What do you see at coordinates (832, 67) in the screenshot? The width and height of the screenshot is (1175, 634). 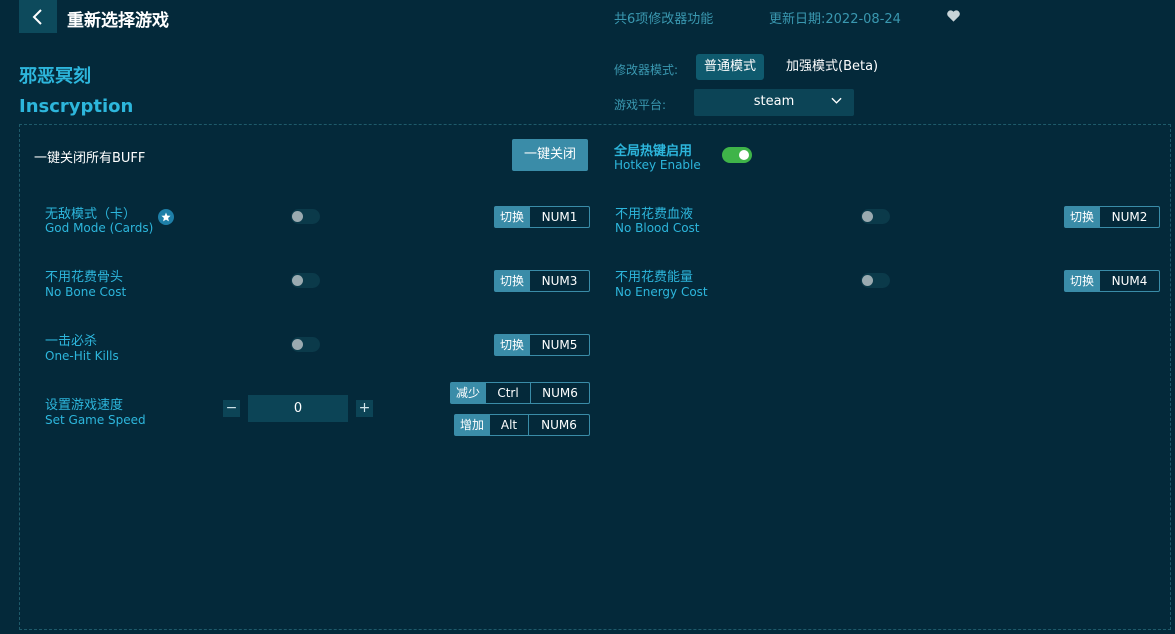 I see `beta-mode-button: 加强模式(Beta)` at bounding box center [832, 67].